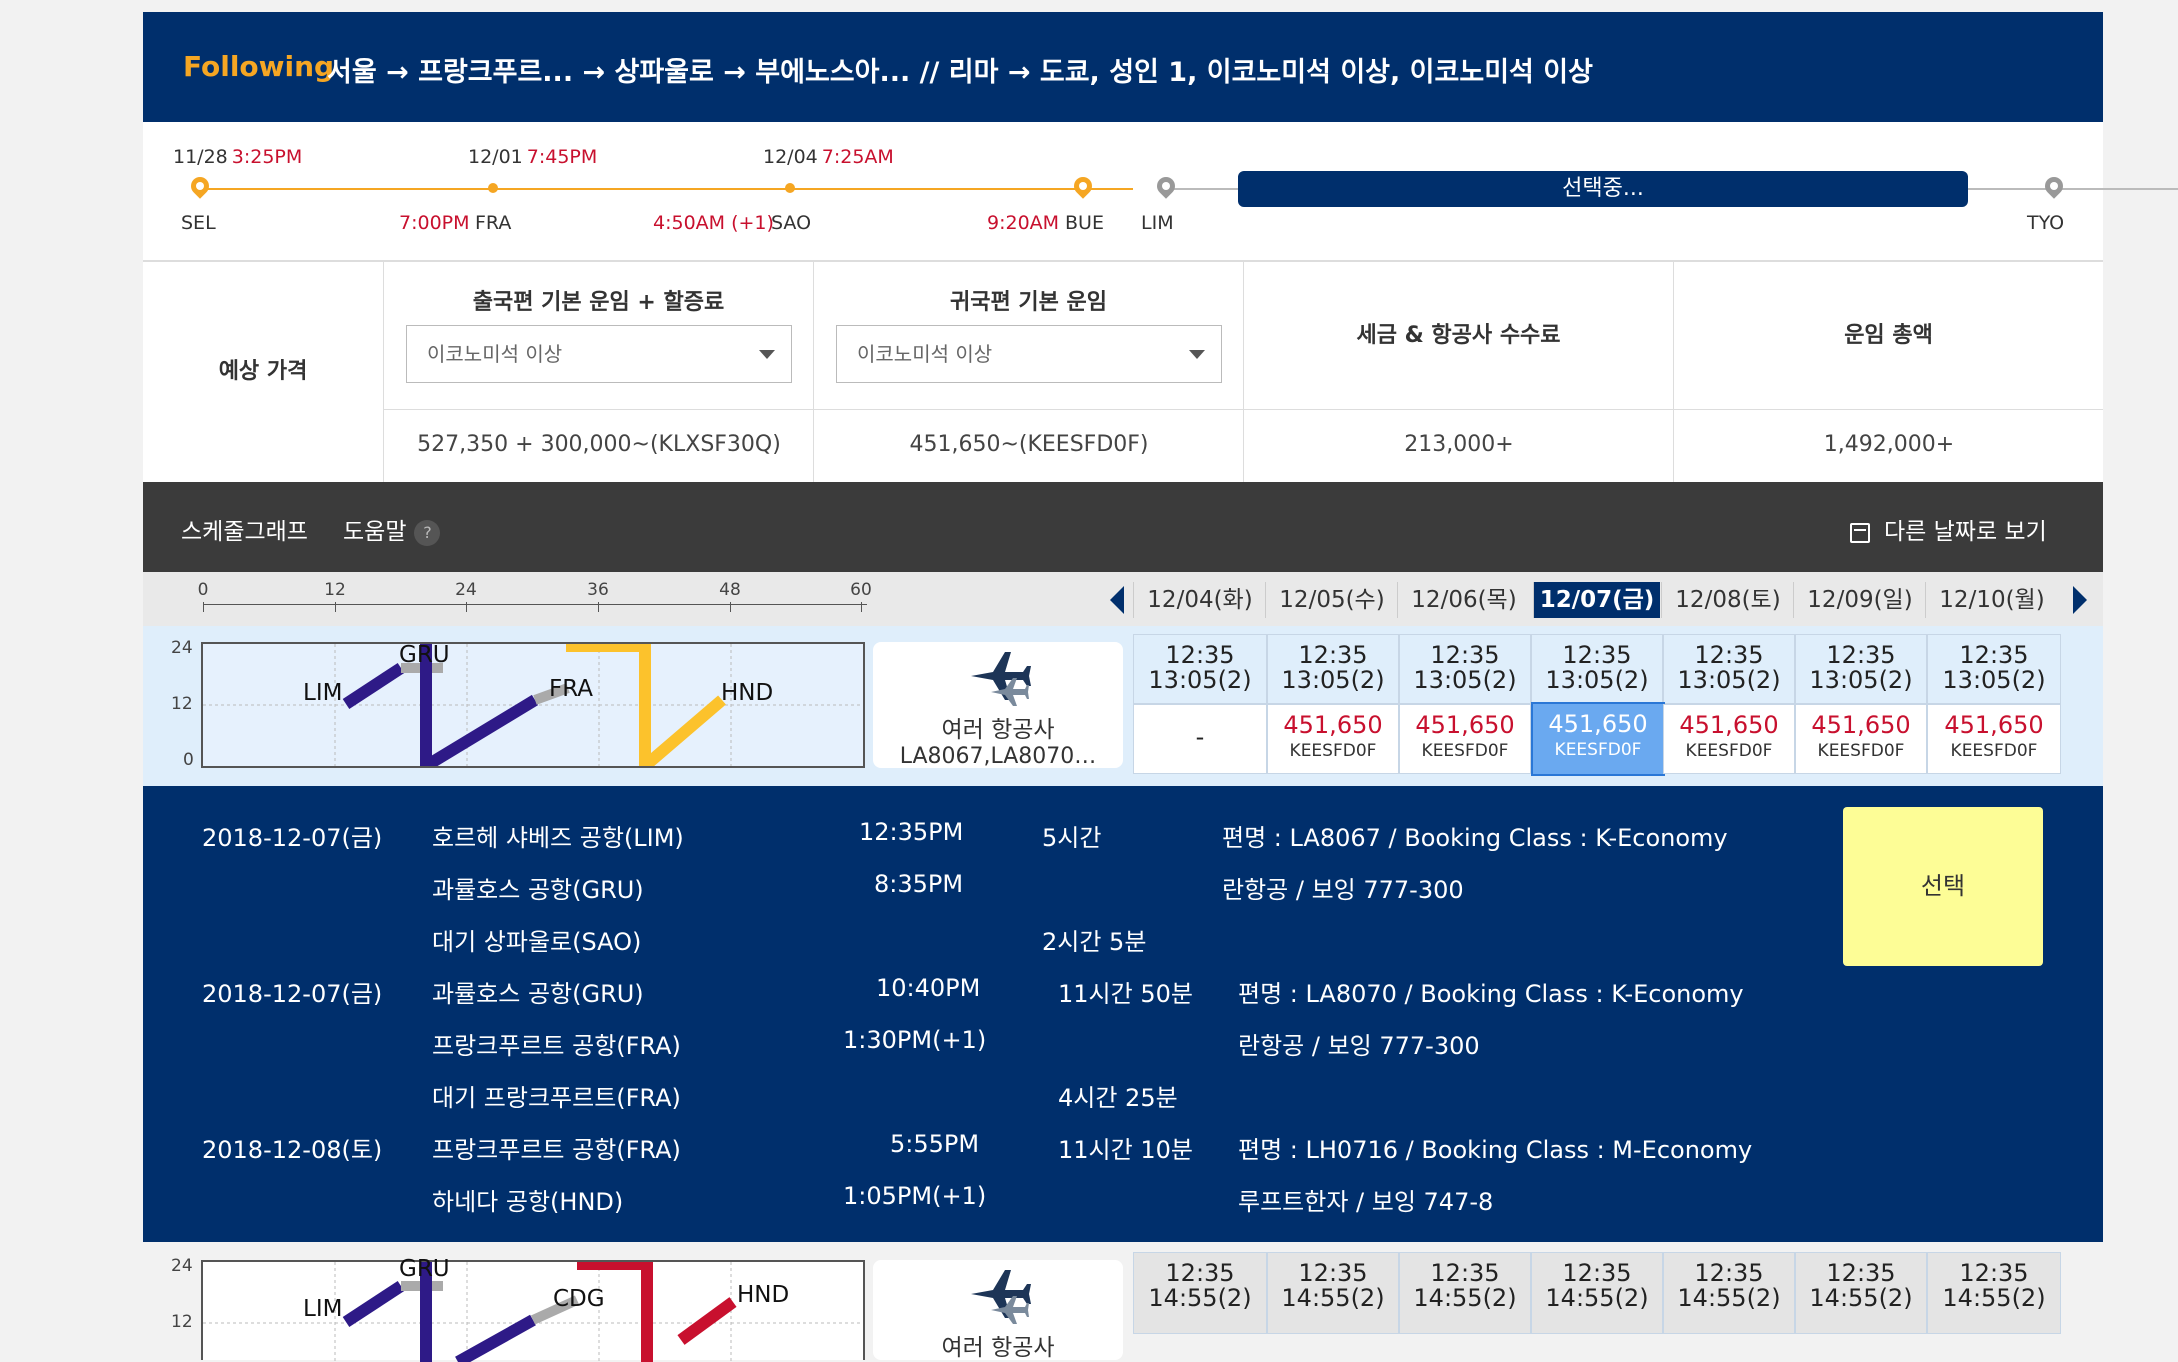  What do you see at coordinates (1727, 600) in the screenshot?
I see `date-tab: 12/08(토)` at bounding box center [1727, 600].